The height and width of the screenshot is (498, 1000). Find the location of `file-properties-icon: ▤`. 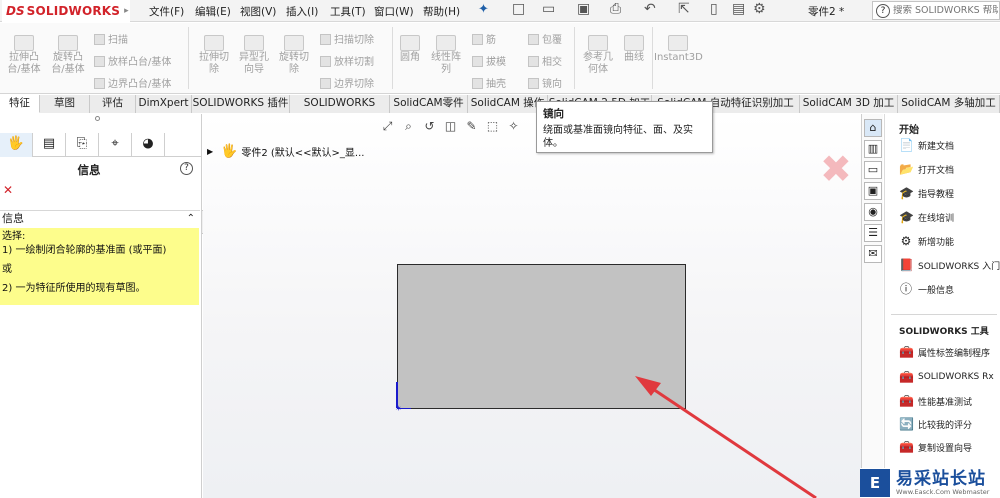

file-properties-icon: ▤ is located at coordinates (738, 9).